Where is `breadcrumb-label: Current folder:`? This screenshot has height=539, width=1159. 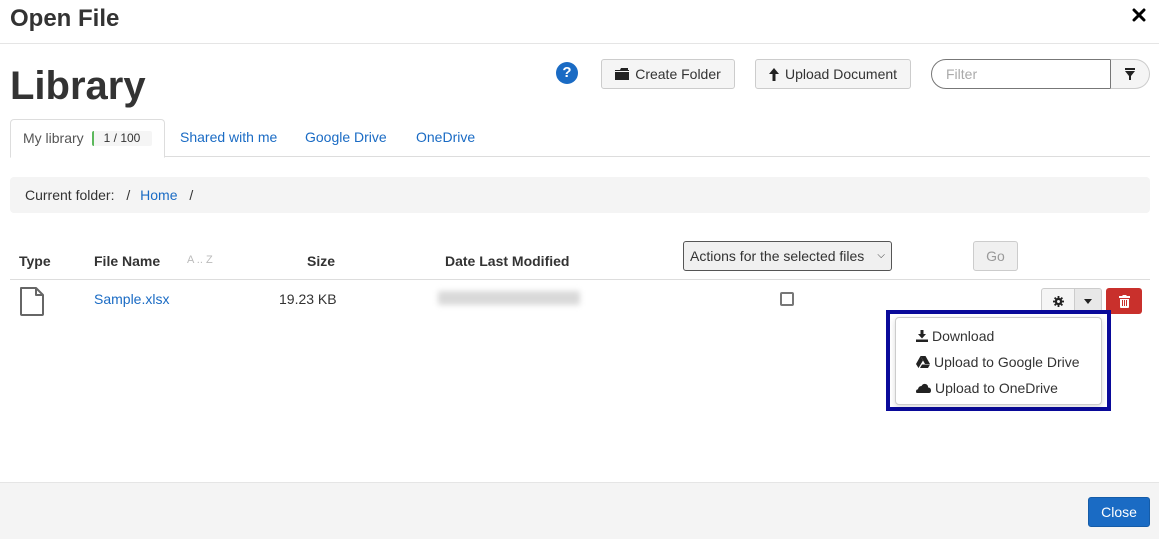 breadcrumb-label: Current folder: is located at coordinates (70, 195).